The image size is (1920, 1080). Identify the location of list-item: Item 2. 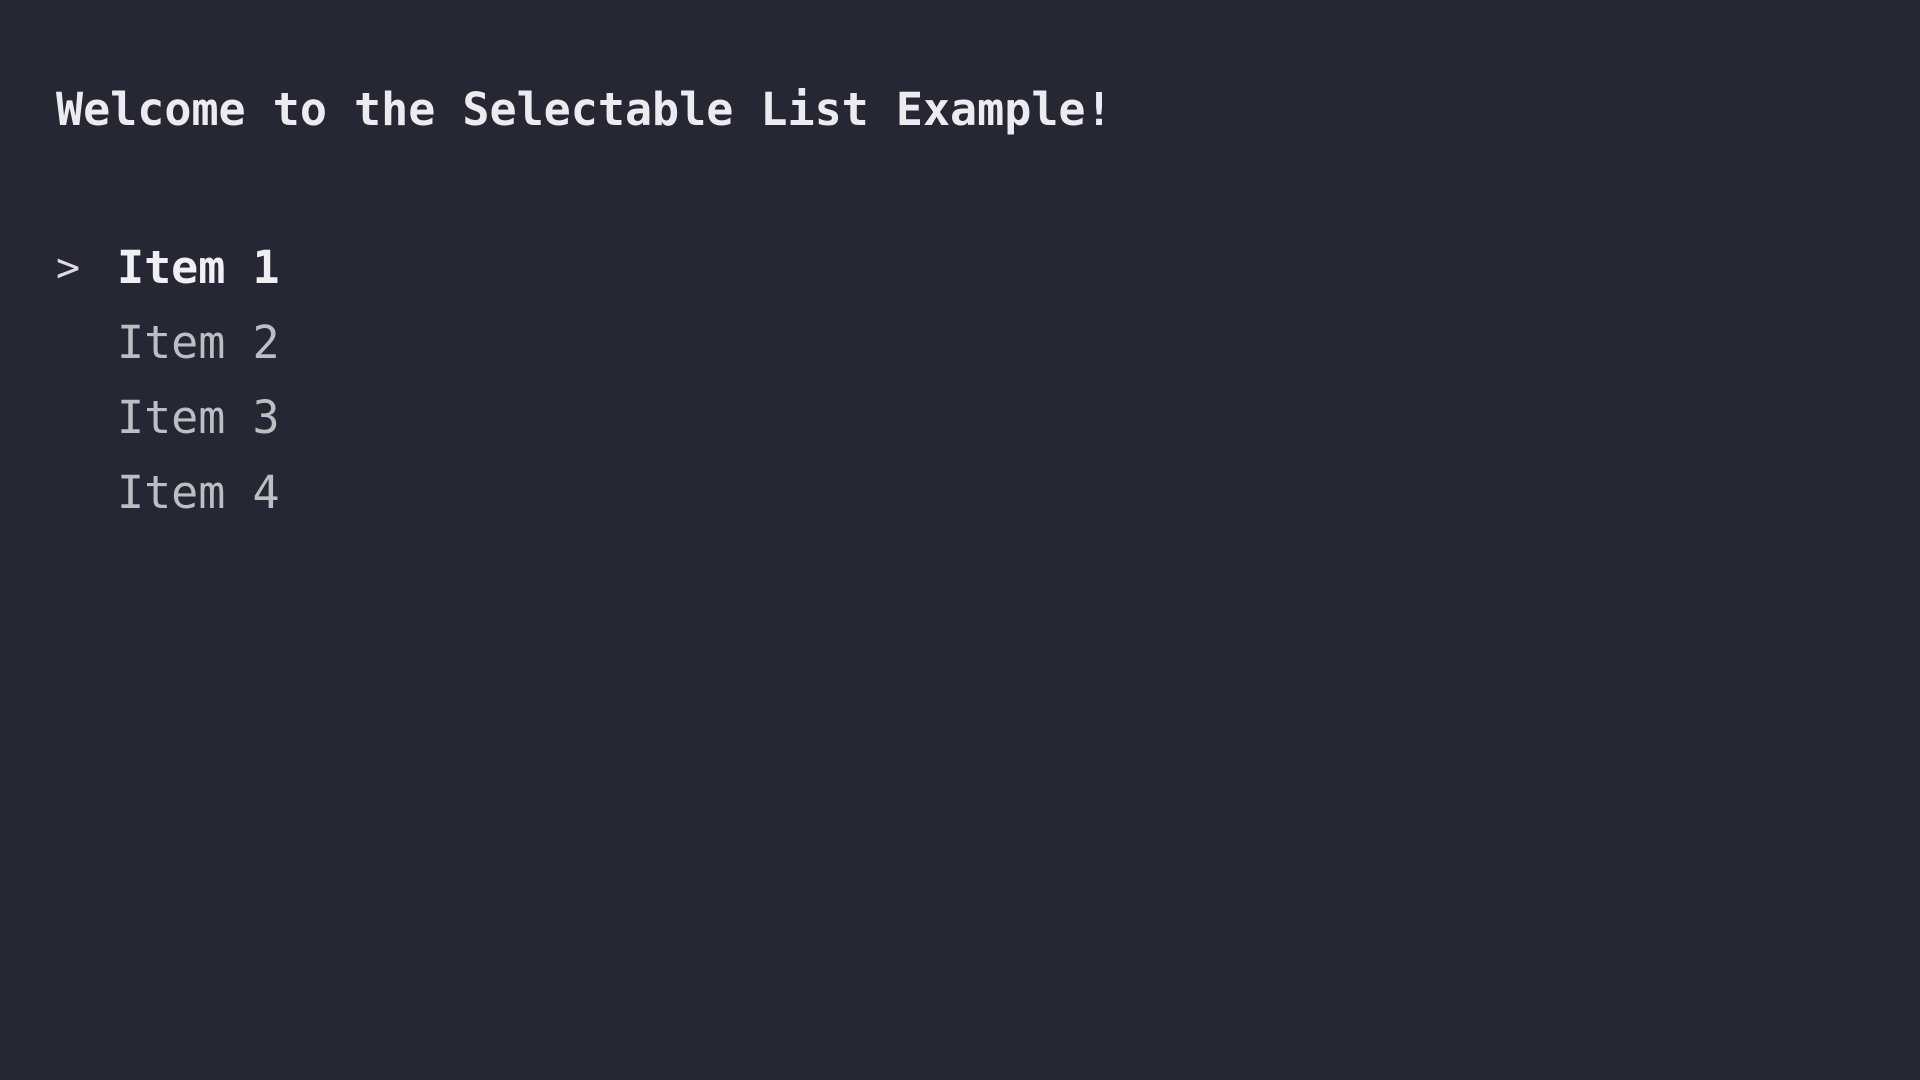
(988, 342).